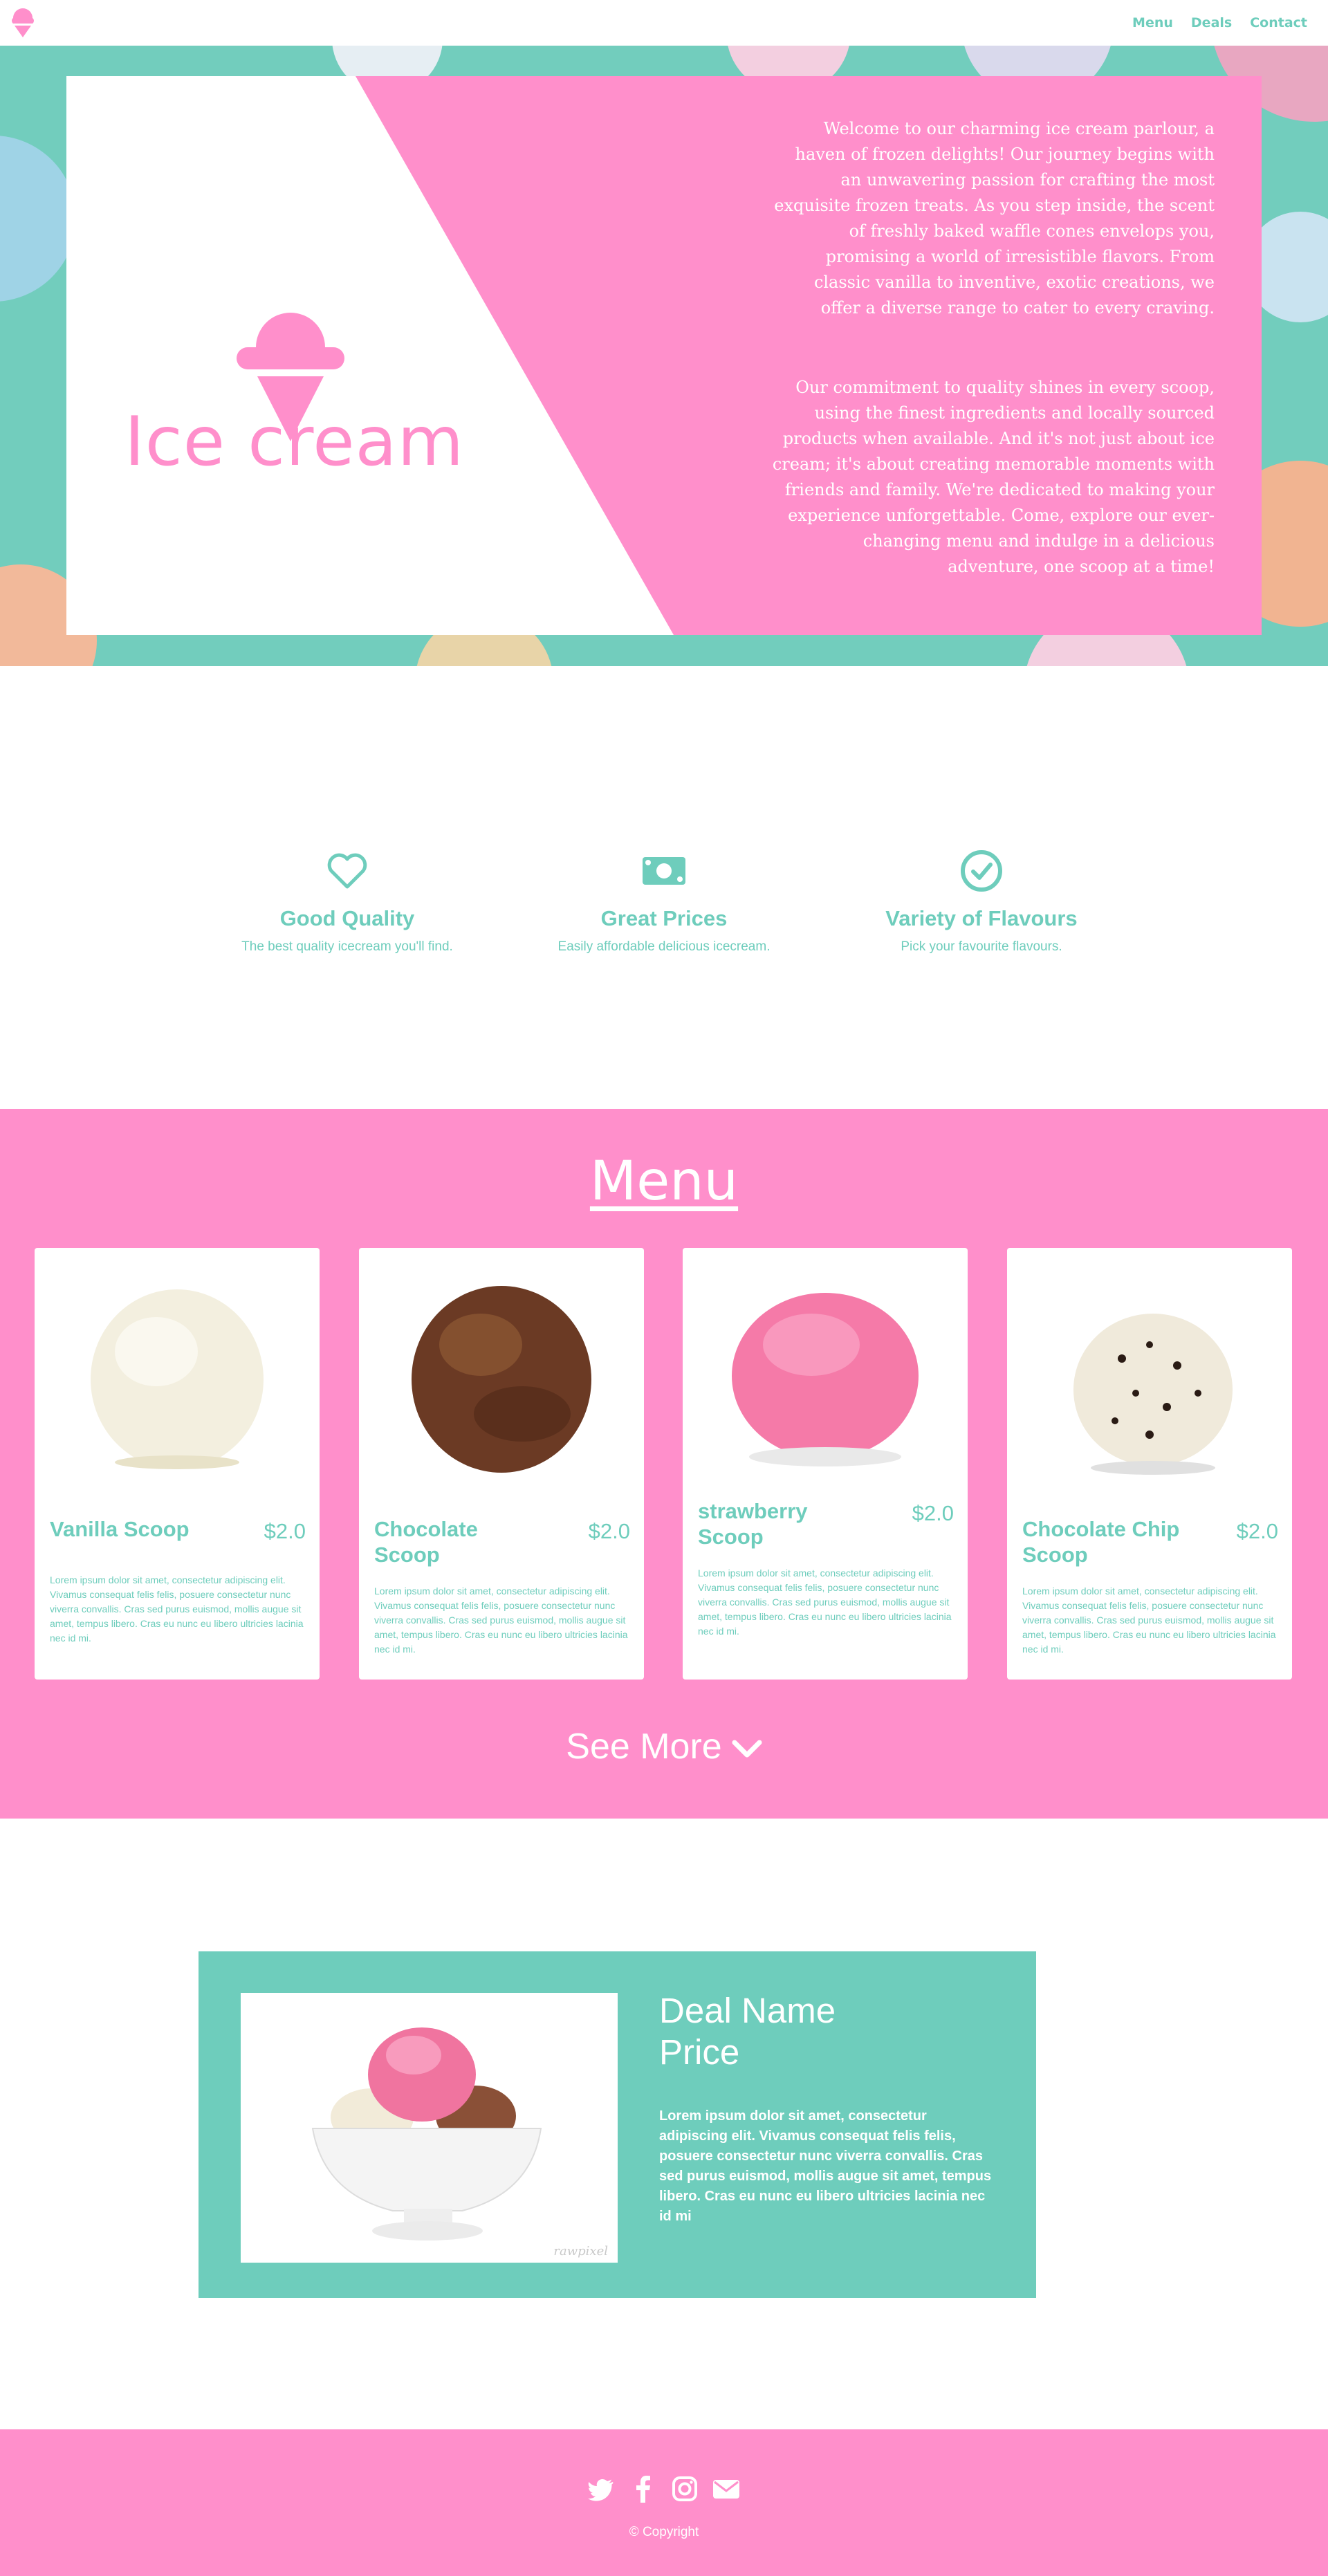  Describe the element at coordinates (981, 946) in the screenshot. I see `feature-text: Pick your favourite flavours.` at that location.